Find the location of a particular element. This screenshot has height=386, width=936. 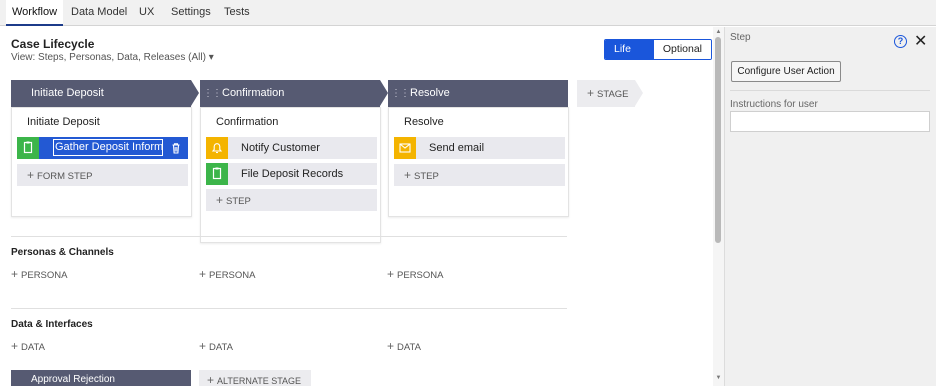

step-file-deposit-records: File Deposit Records is located at coordinates (291, 174).